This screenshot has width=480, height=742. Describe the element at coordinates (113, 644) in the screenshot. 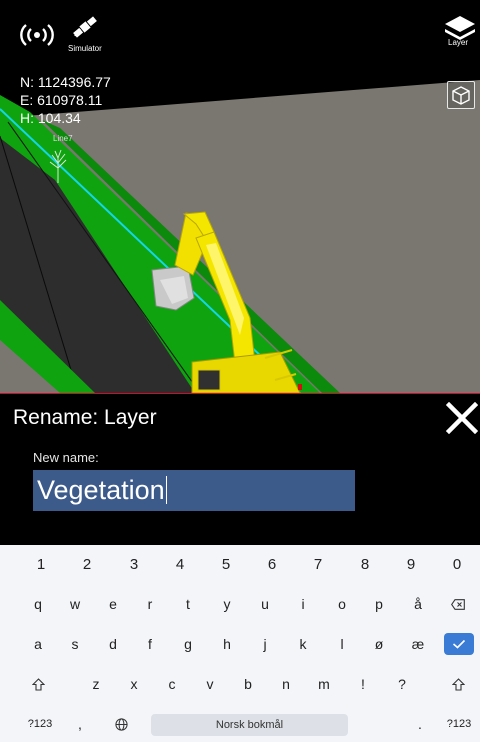

I see `key-d: d` at that location.